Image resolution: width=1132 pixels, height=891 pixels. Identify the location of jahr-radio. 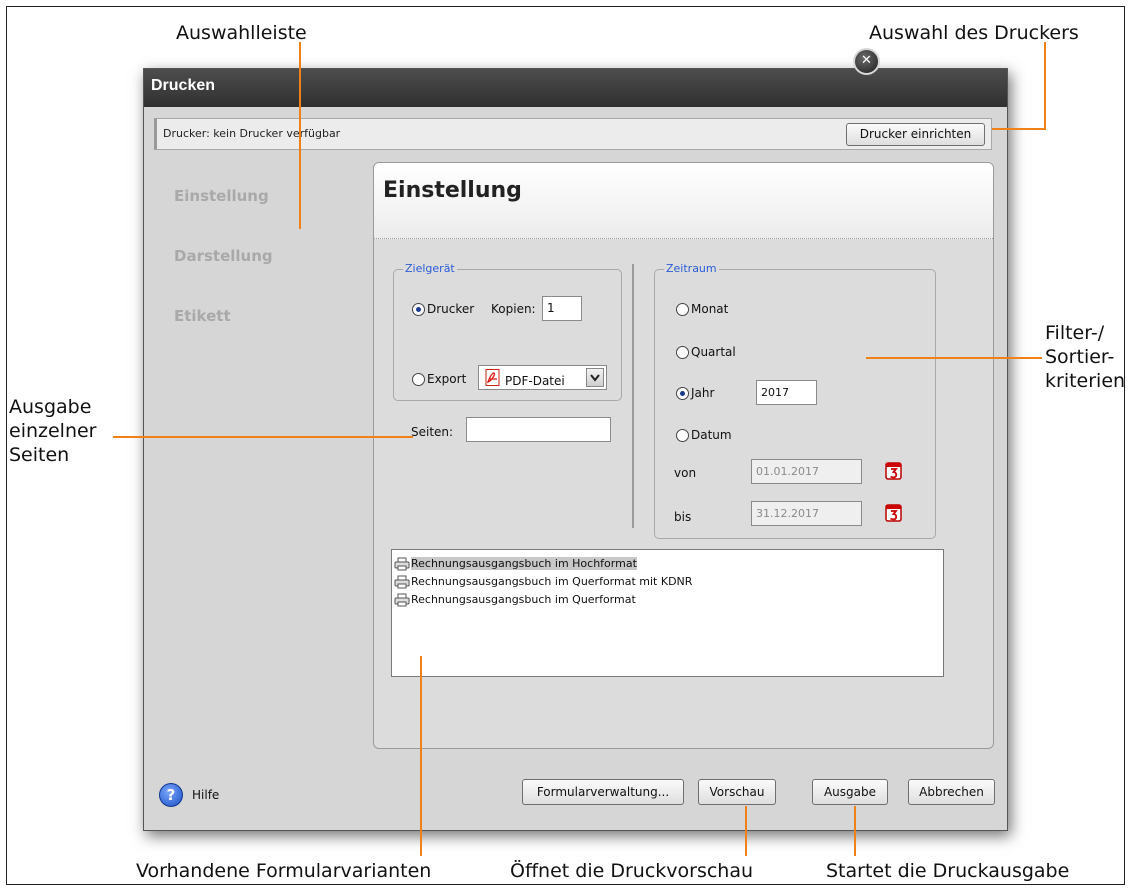
(682, 393).